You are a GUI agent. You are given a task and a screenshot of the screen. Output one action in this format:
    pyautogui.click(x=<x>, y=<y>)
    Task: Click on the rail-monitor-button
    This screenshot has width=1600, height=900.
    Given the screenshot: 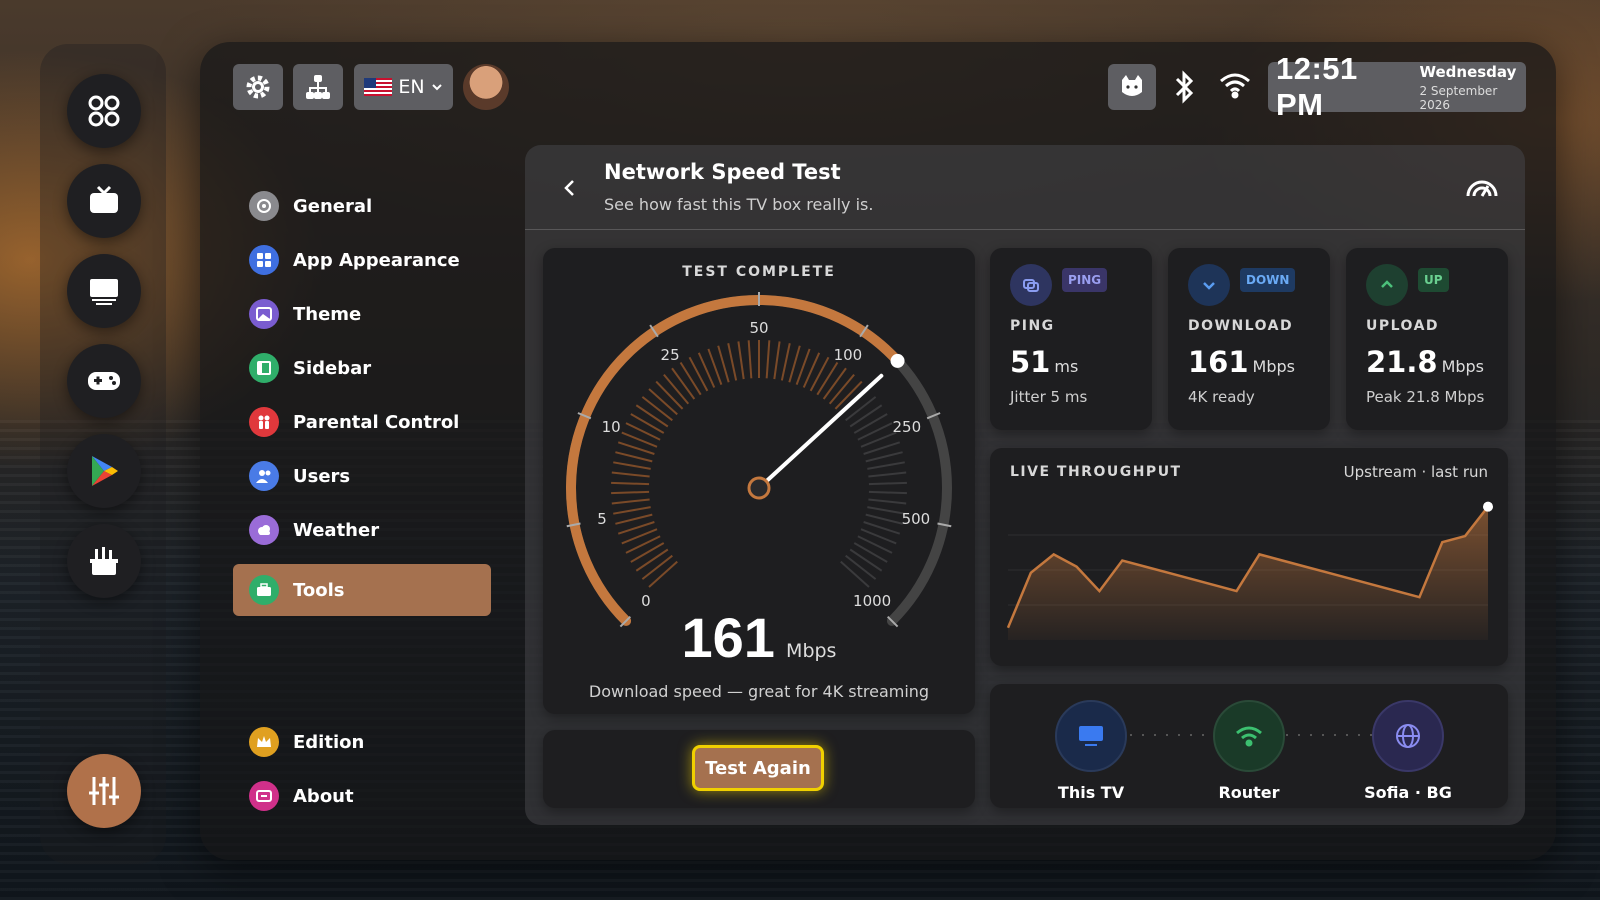 What is the action you would take?
    pyautogui.click(x=104, y=291)
    